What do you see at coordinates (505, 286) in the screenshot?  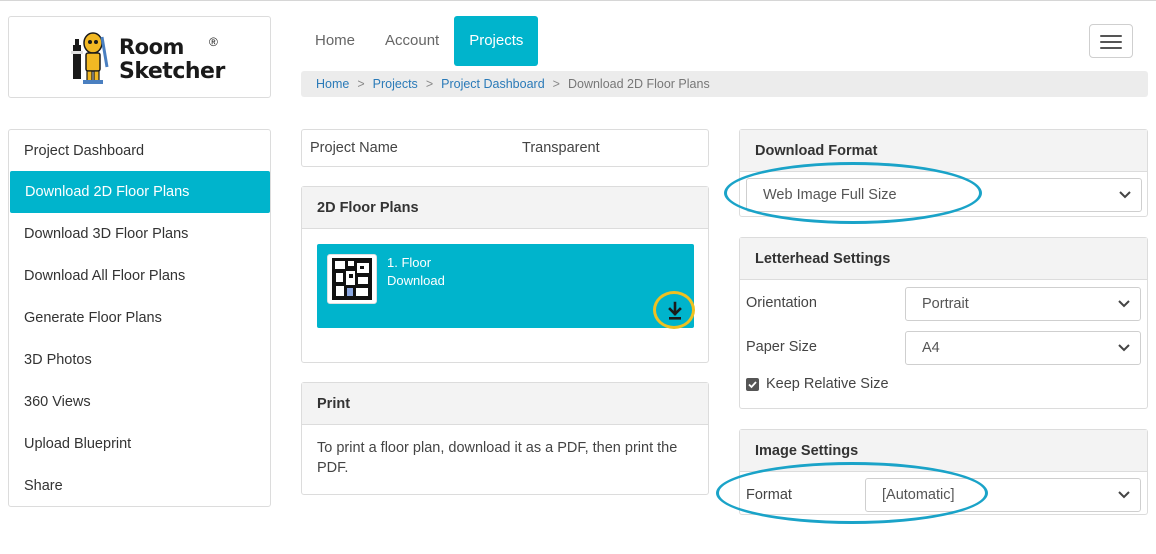 I see `floor-plan-card: 1. Floor Download` at bounding box center [505, 286].